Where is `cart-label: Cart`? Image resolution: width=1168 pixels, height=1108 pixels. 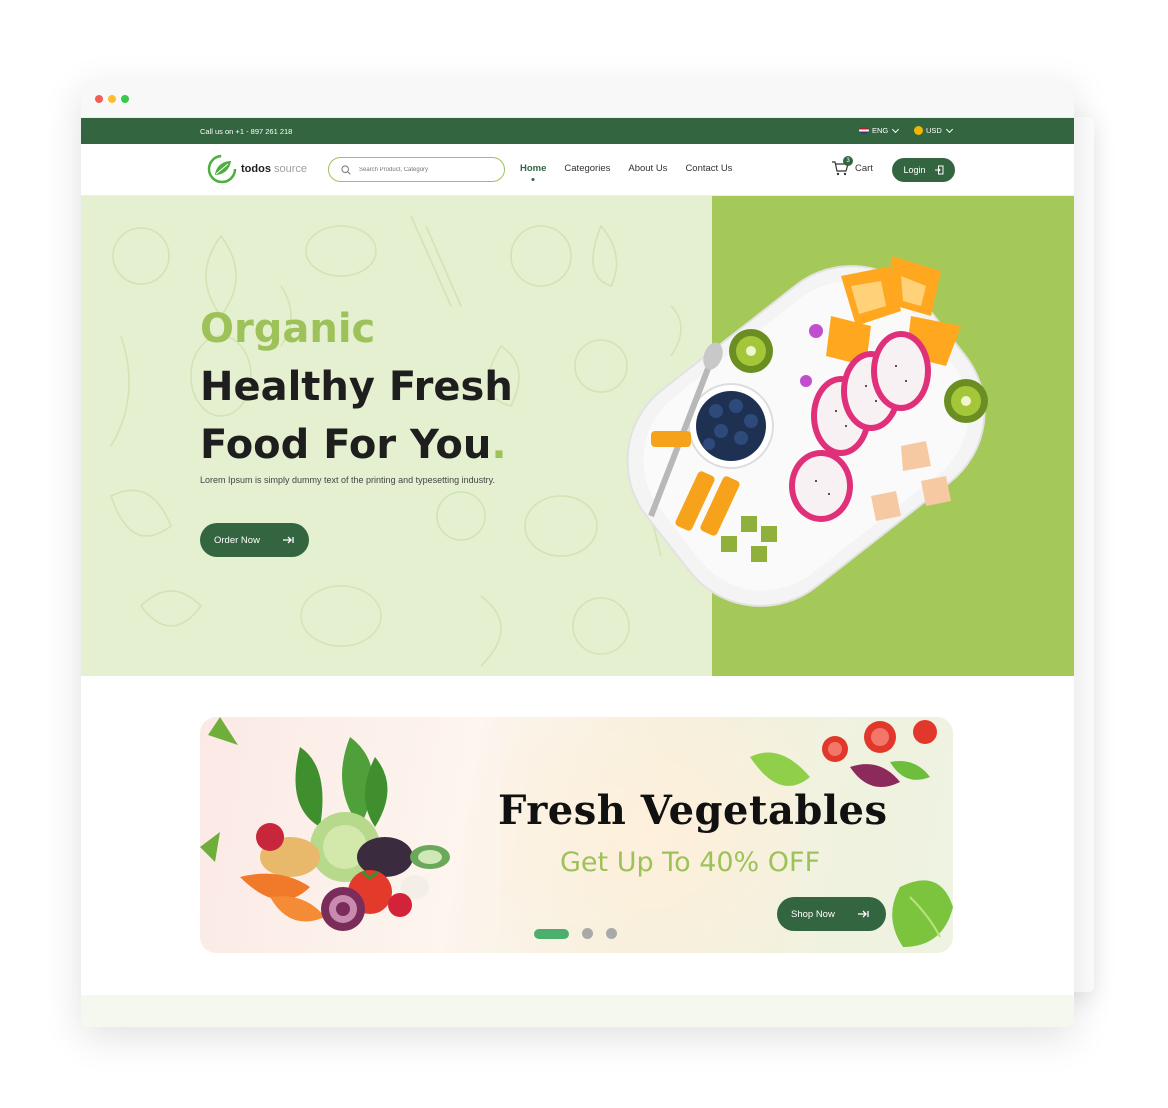
cart-label: Cart is located at coordinates (864, 168).